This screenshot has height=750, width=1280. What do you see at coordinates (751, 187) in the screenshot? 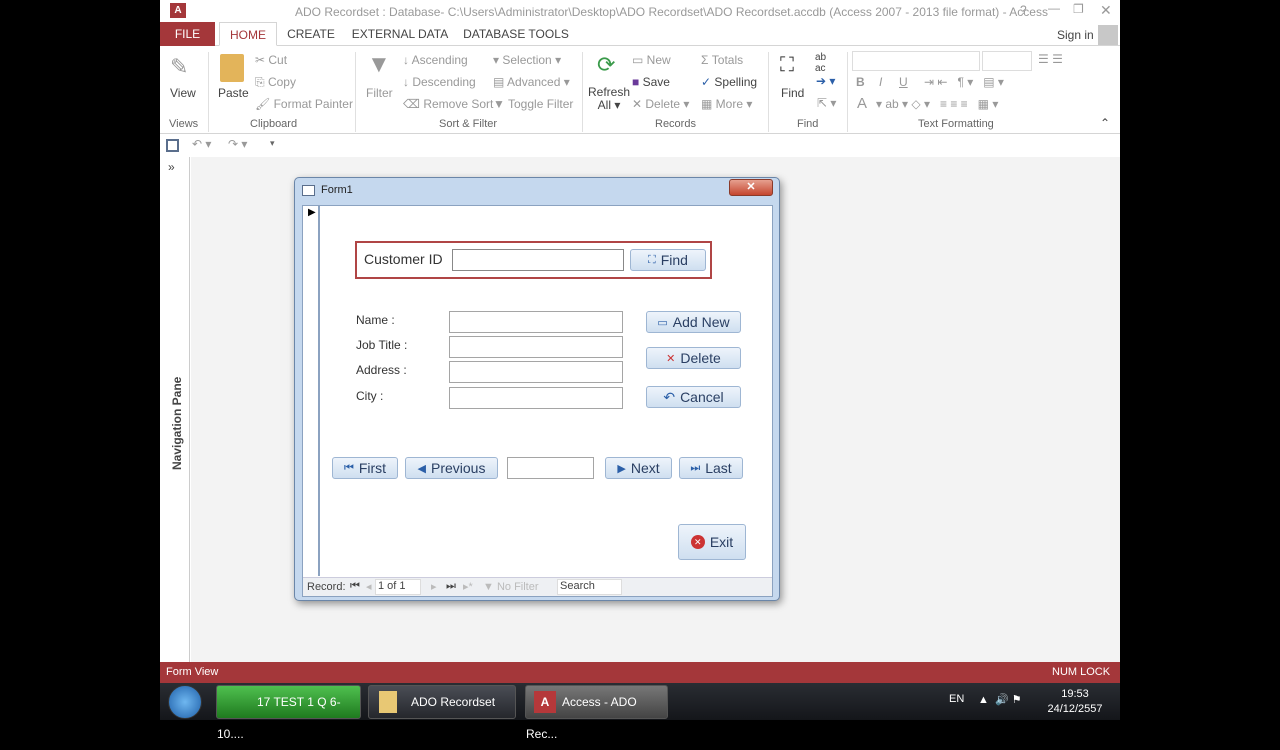
I see `form-close-button: ✕` at bounding box center [751, 187].